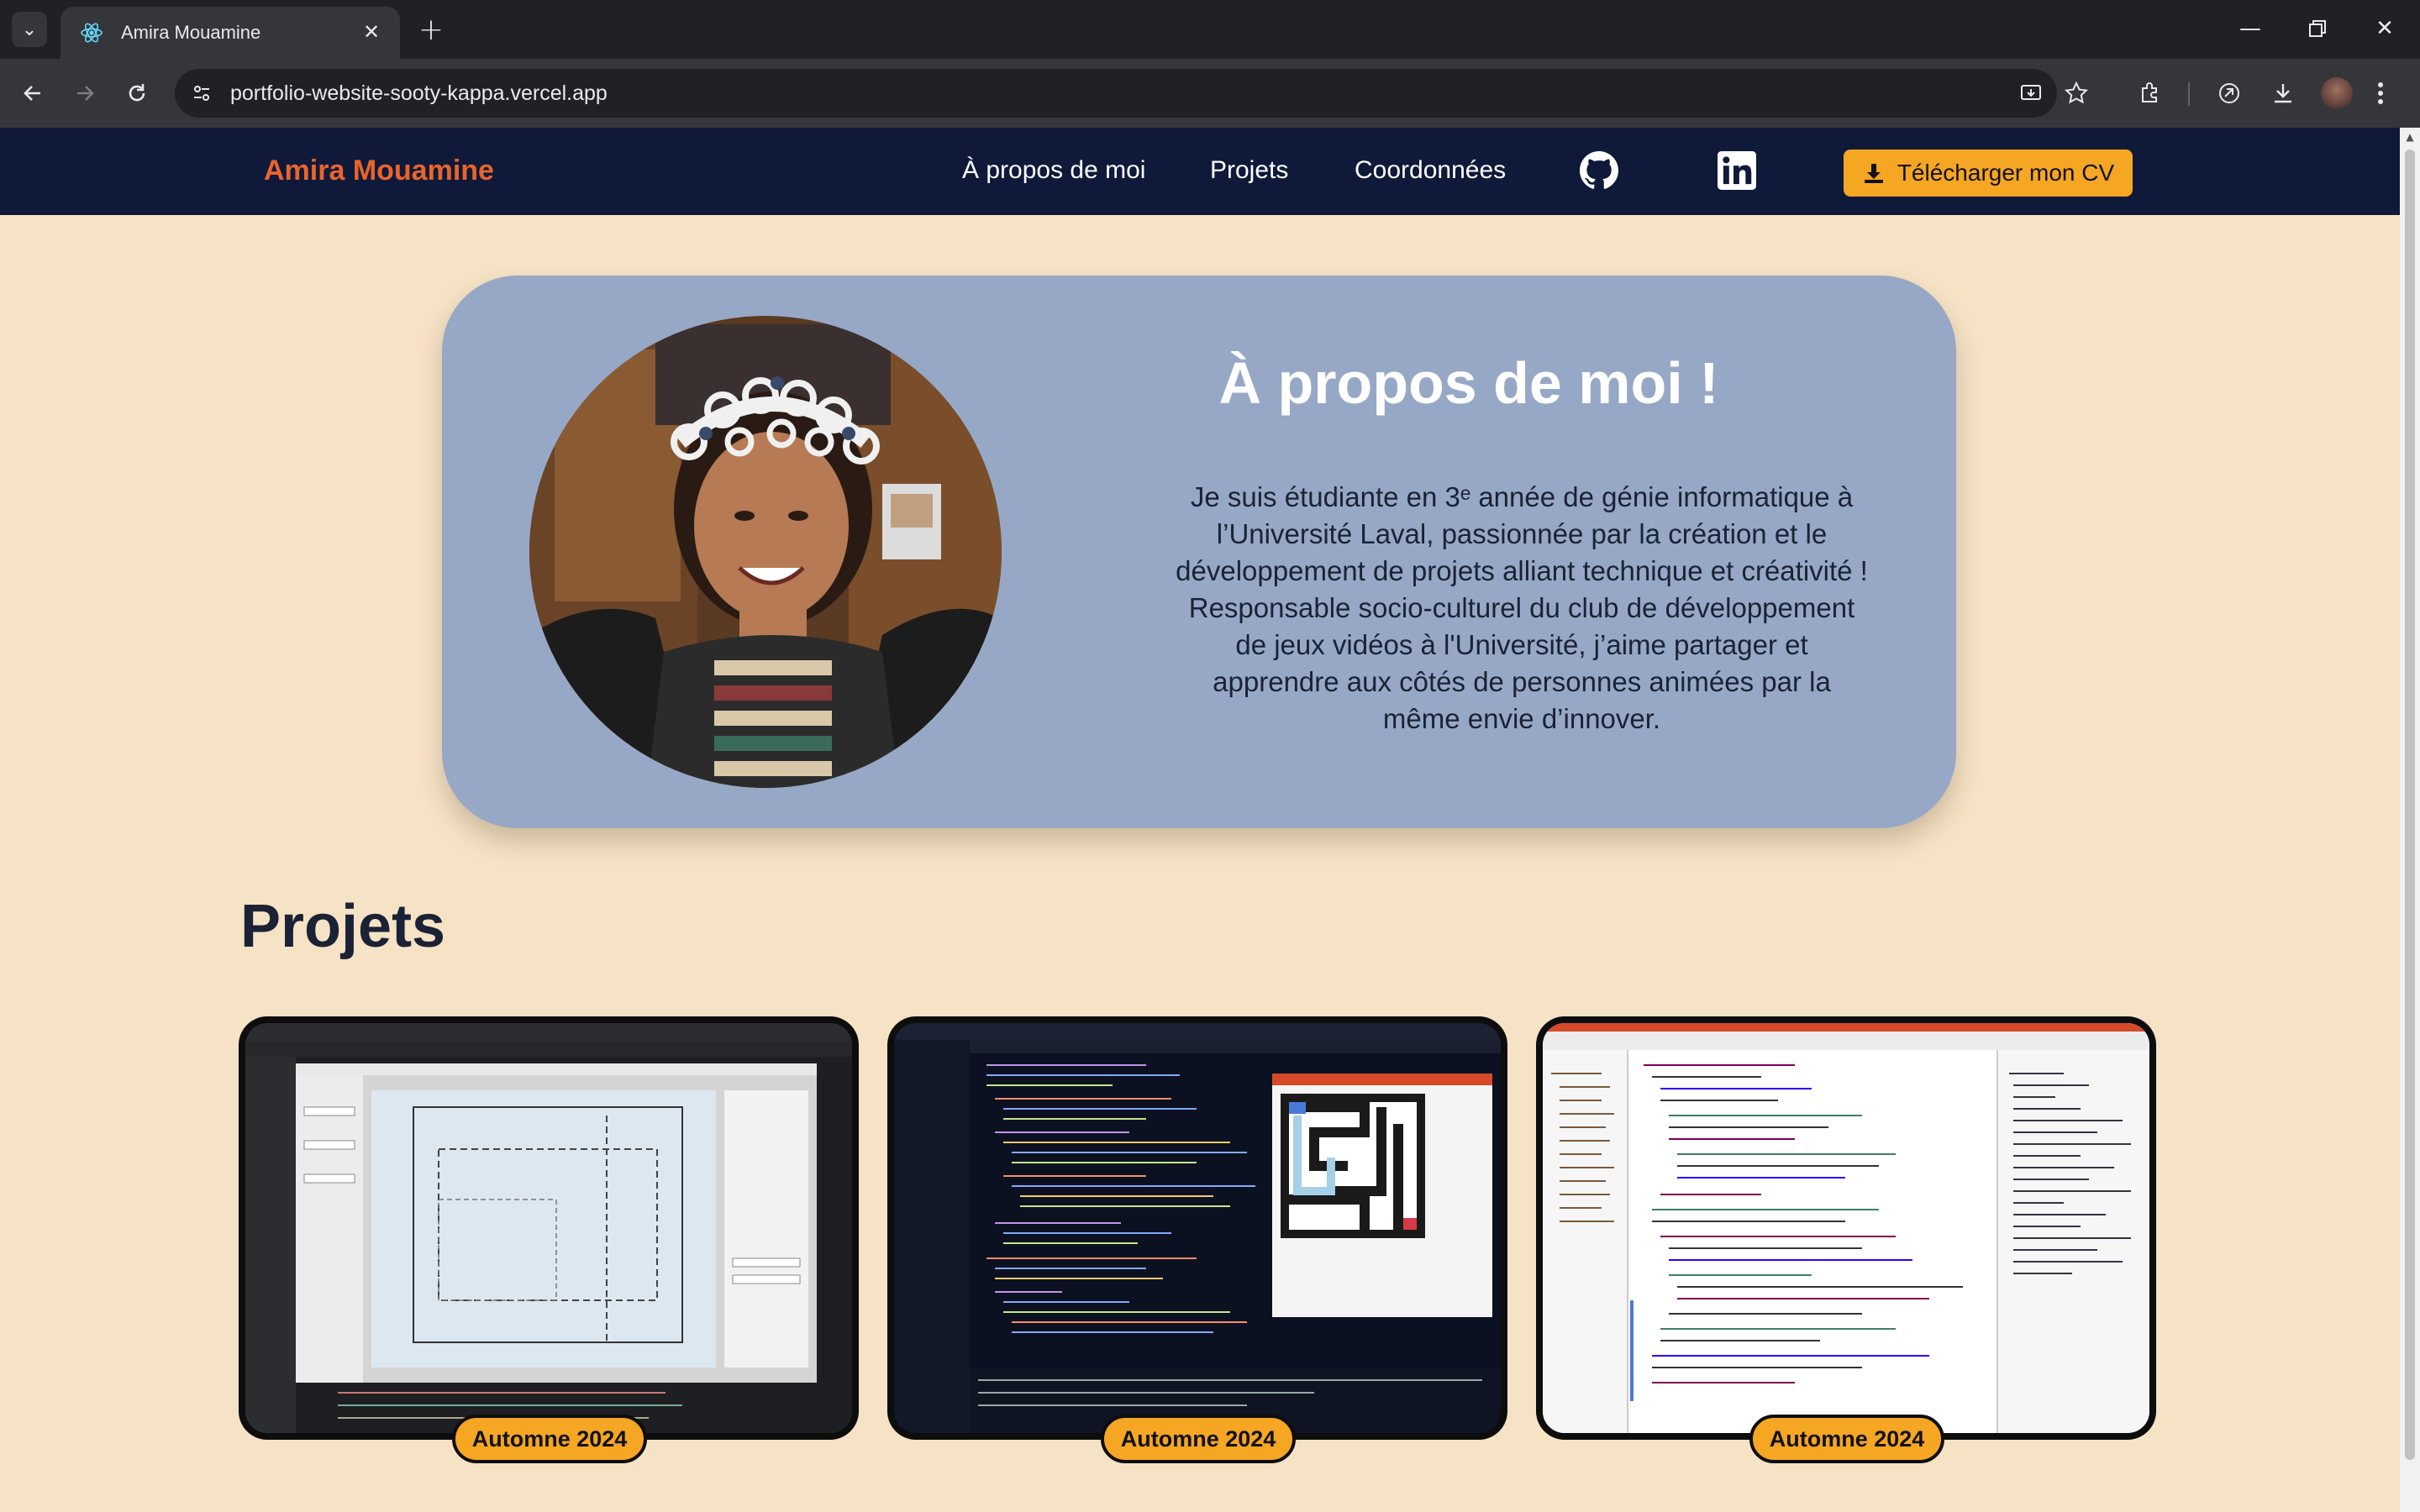  Describe the element at coordinates (431, 29) in the screenshot. I see `plus-icon: +` at that location.